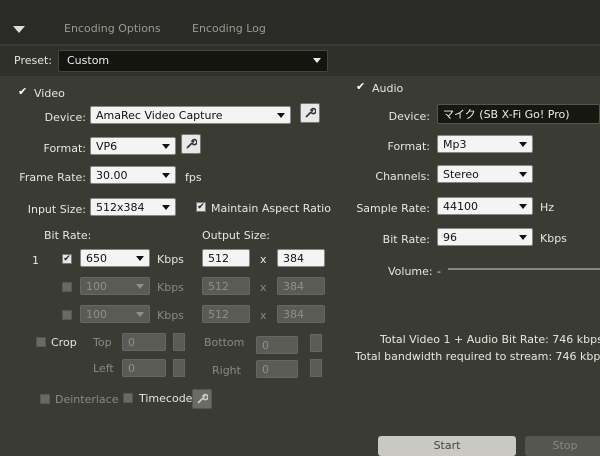  I want to click on video-section-label: Video, so click(49, 93).